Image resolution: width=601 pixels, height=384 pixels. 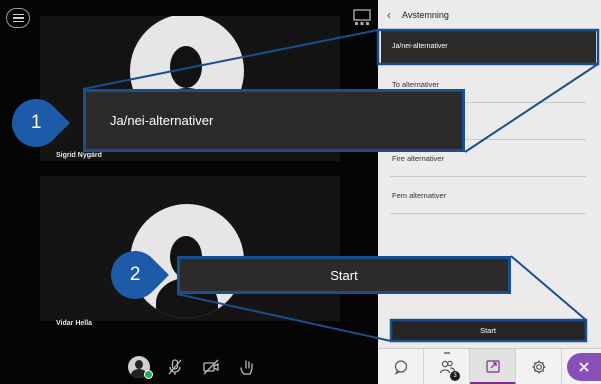 I want to click on tab-chat, so click(x=401, y=366).